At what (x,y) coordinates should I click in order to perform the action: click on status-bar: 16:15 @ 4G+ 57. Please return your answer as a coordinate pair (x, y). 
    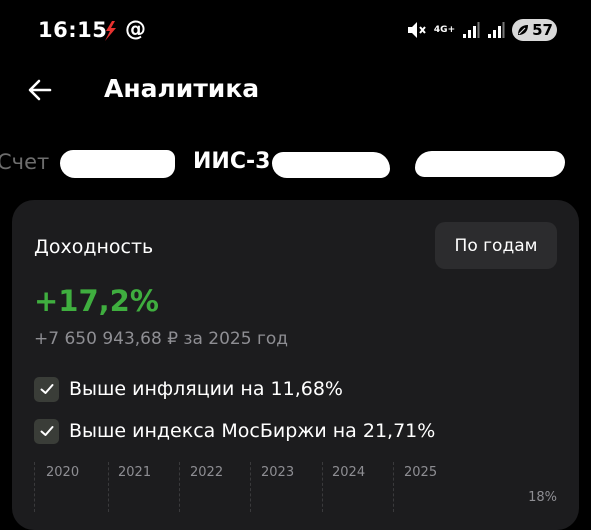
    Looking at the image, I should click on (295, 30).